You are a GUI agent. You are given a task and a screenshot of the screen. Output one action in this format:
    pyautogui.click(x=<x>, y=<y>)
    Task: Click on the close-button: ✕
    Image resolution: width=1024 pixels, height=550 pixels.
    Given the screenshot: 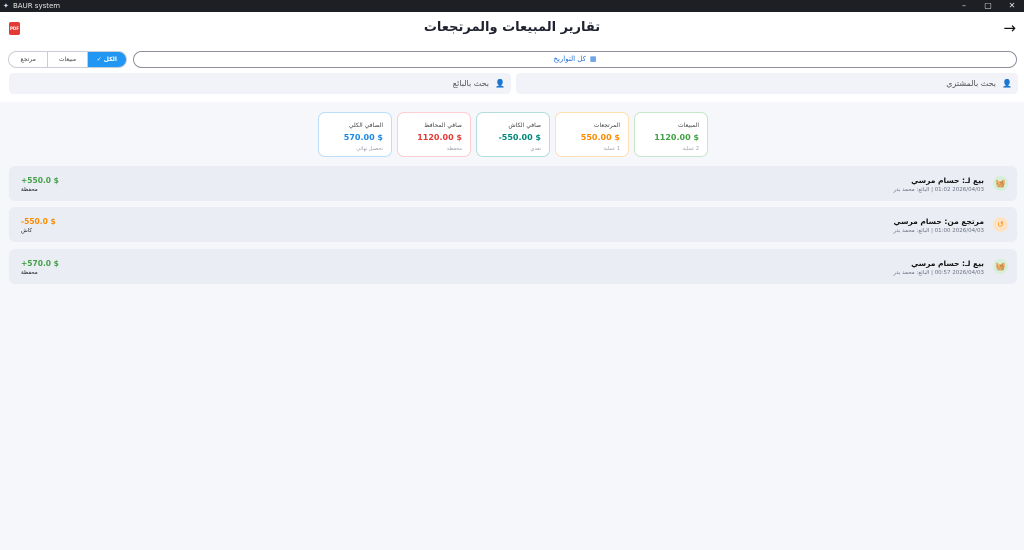 What is the action you would take?
    pyautogui.click(x=1012, y=6)
    